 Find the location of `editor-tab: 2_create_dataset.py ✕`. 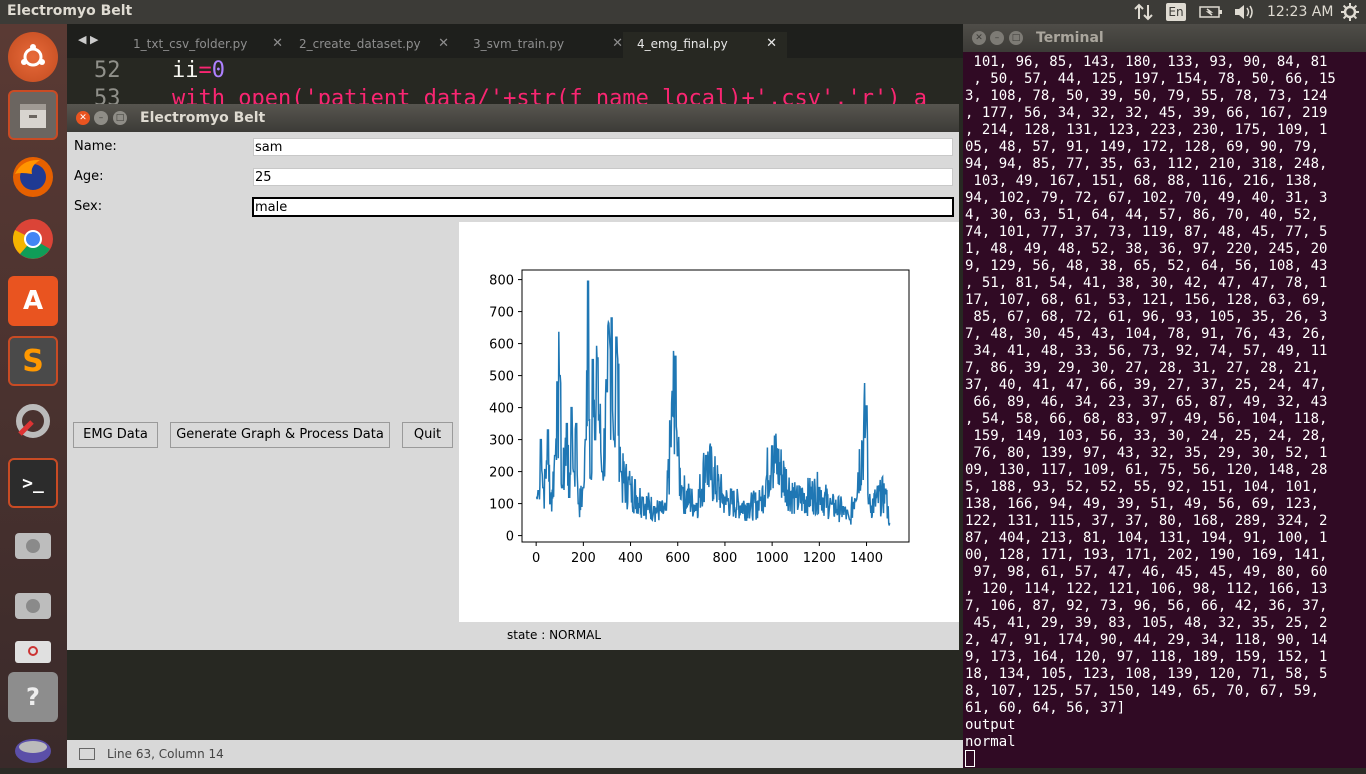

editor-tab: 2_create_dataset.py ✕ is located at coordinates (372, 45).